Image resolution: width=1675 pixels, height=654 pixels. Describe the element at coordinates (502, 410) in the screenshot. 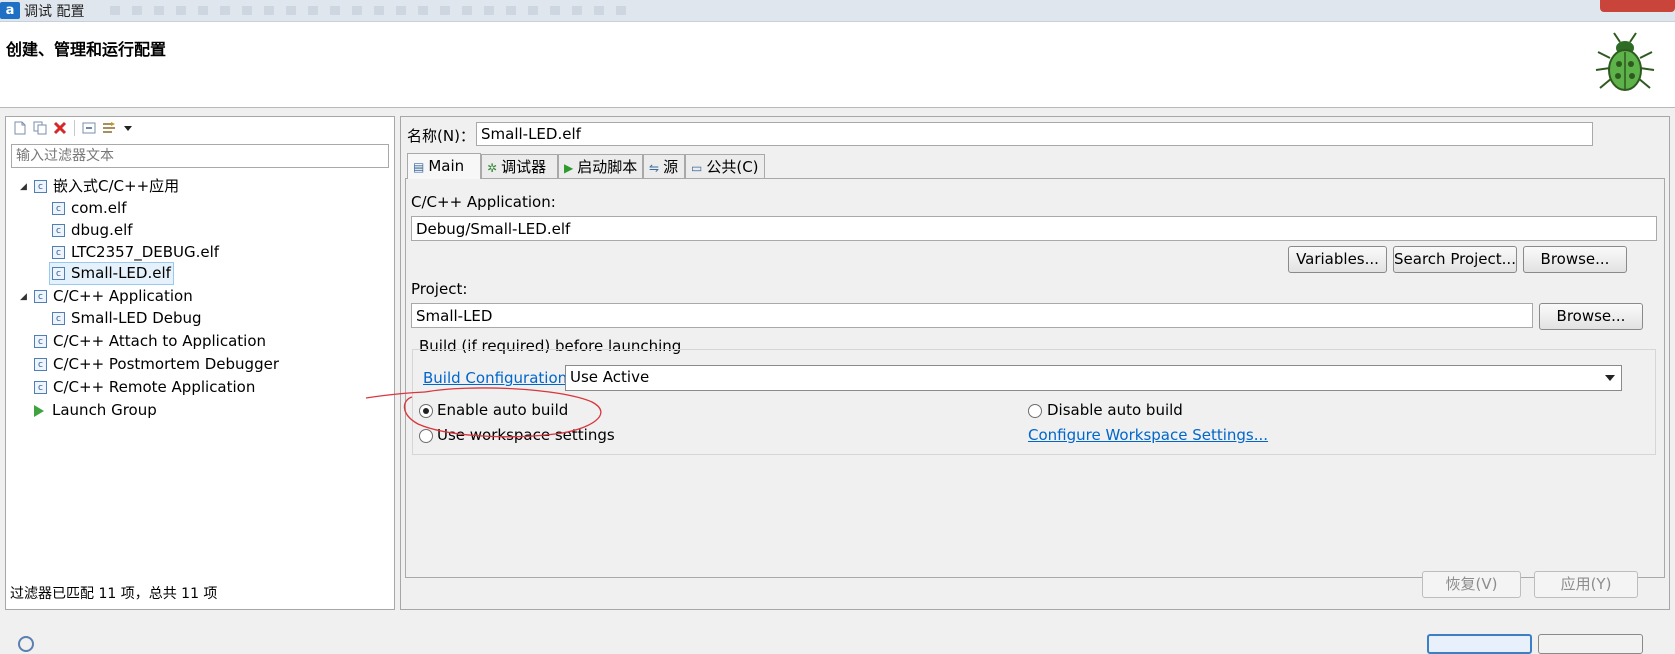

I see `enable-auto-build-label: Enable auto build` at that location.